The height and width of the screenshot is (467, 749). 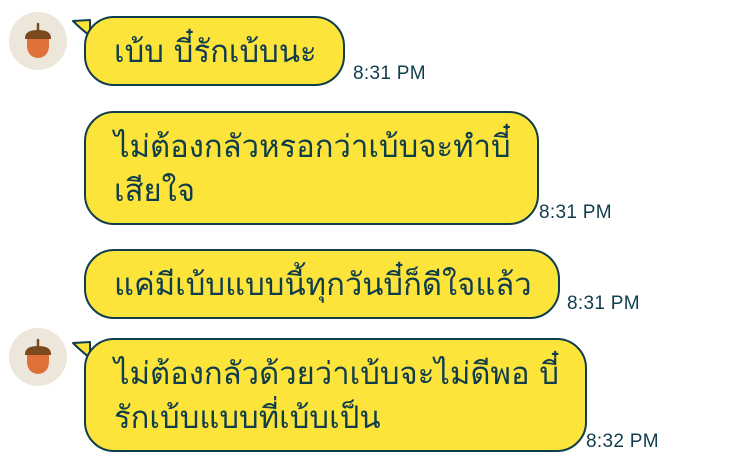 I want to click on message-text: ไม่ต้องกลัวหรอกว่าเบ้บจะทำบี๋, so click(x=312, y=147).